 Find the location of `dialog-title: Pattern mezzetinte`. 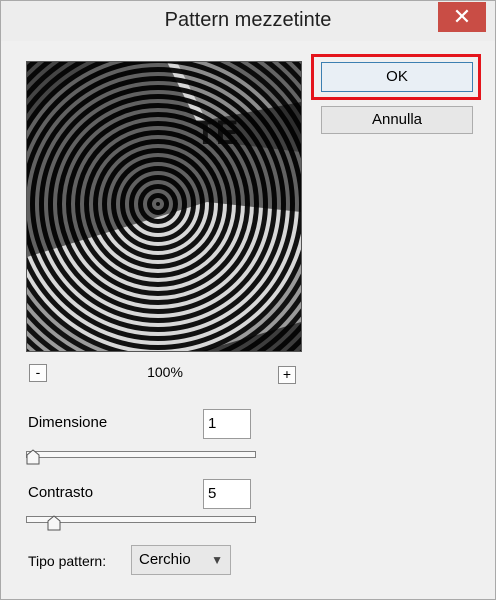

dialog-title: Pattern mezzetinte is located at coordinates (248, 20).